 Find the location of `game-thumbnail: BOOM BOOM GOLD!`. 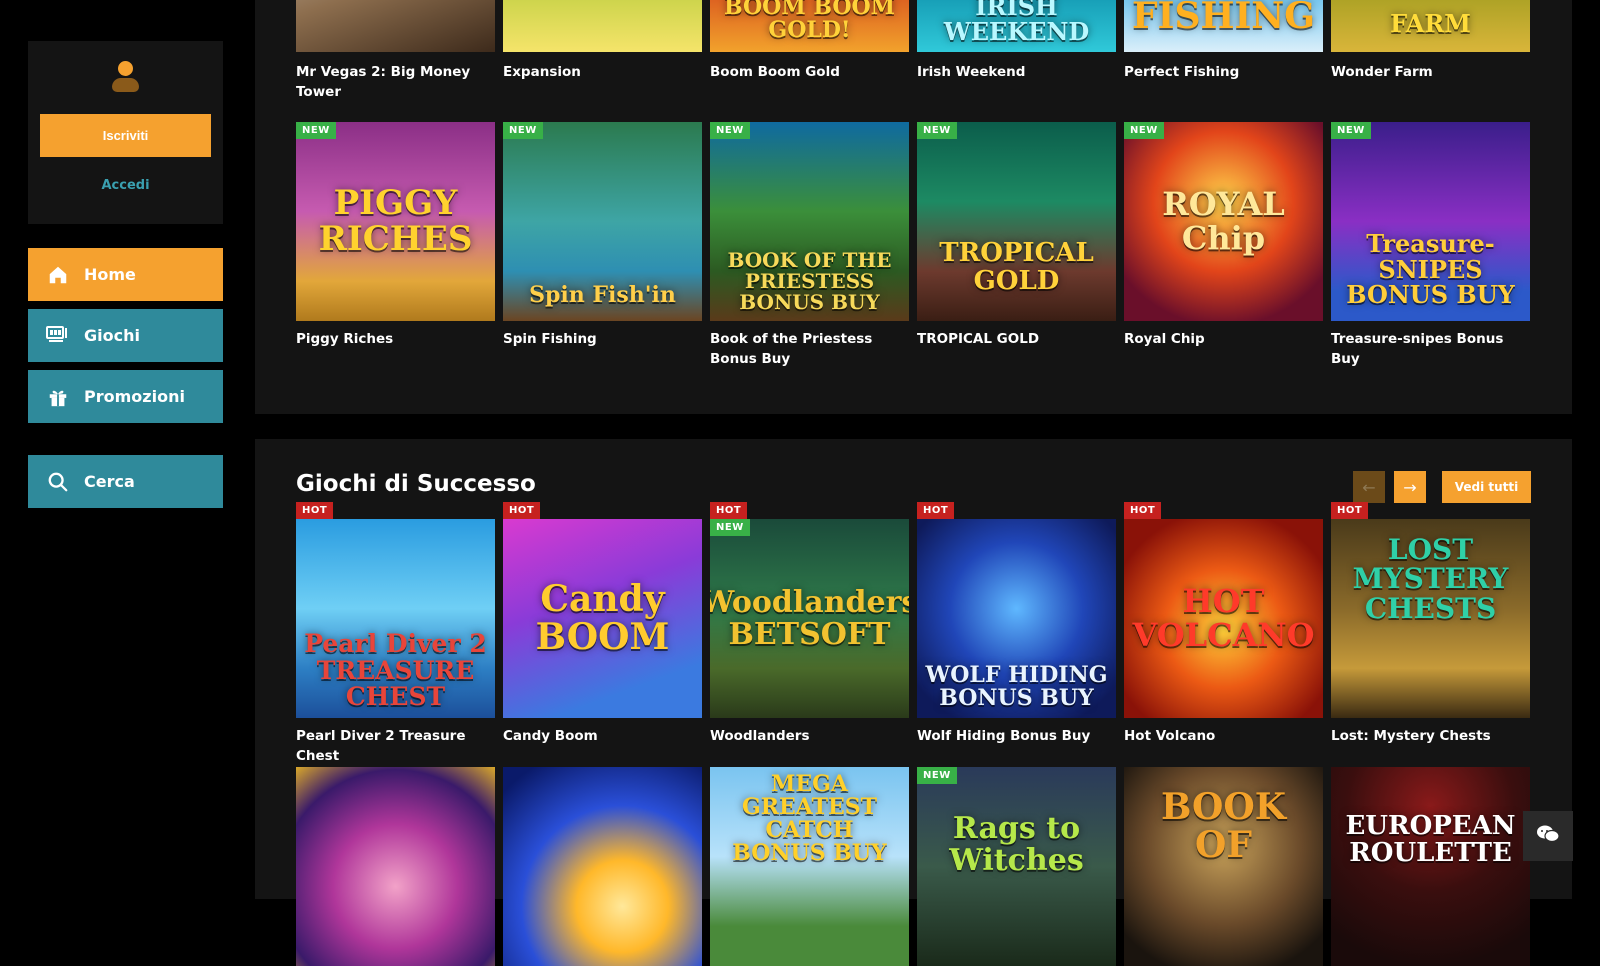

game-thumbnail: BOOM BOOM GOLD! is located at coordinates (809, 26).